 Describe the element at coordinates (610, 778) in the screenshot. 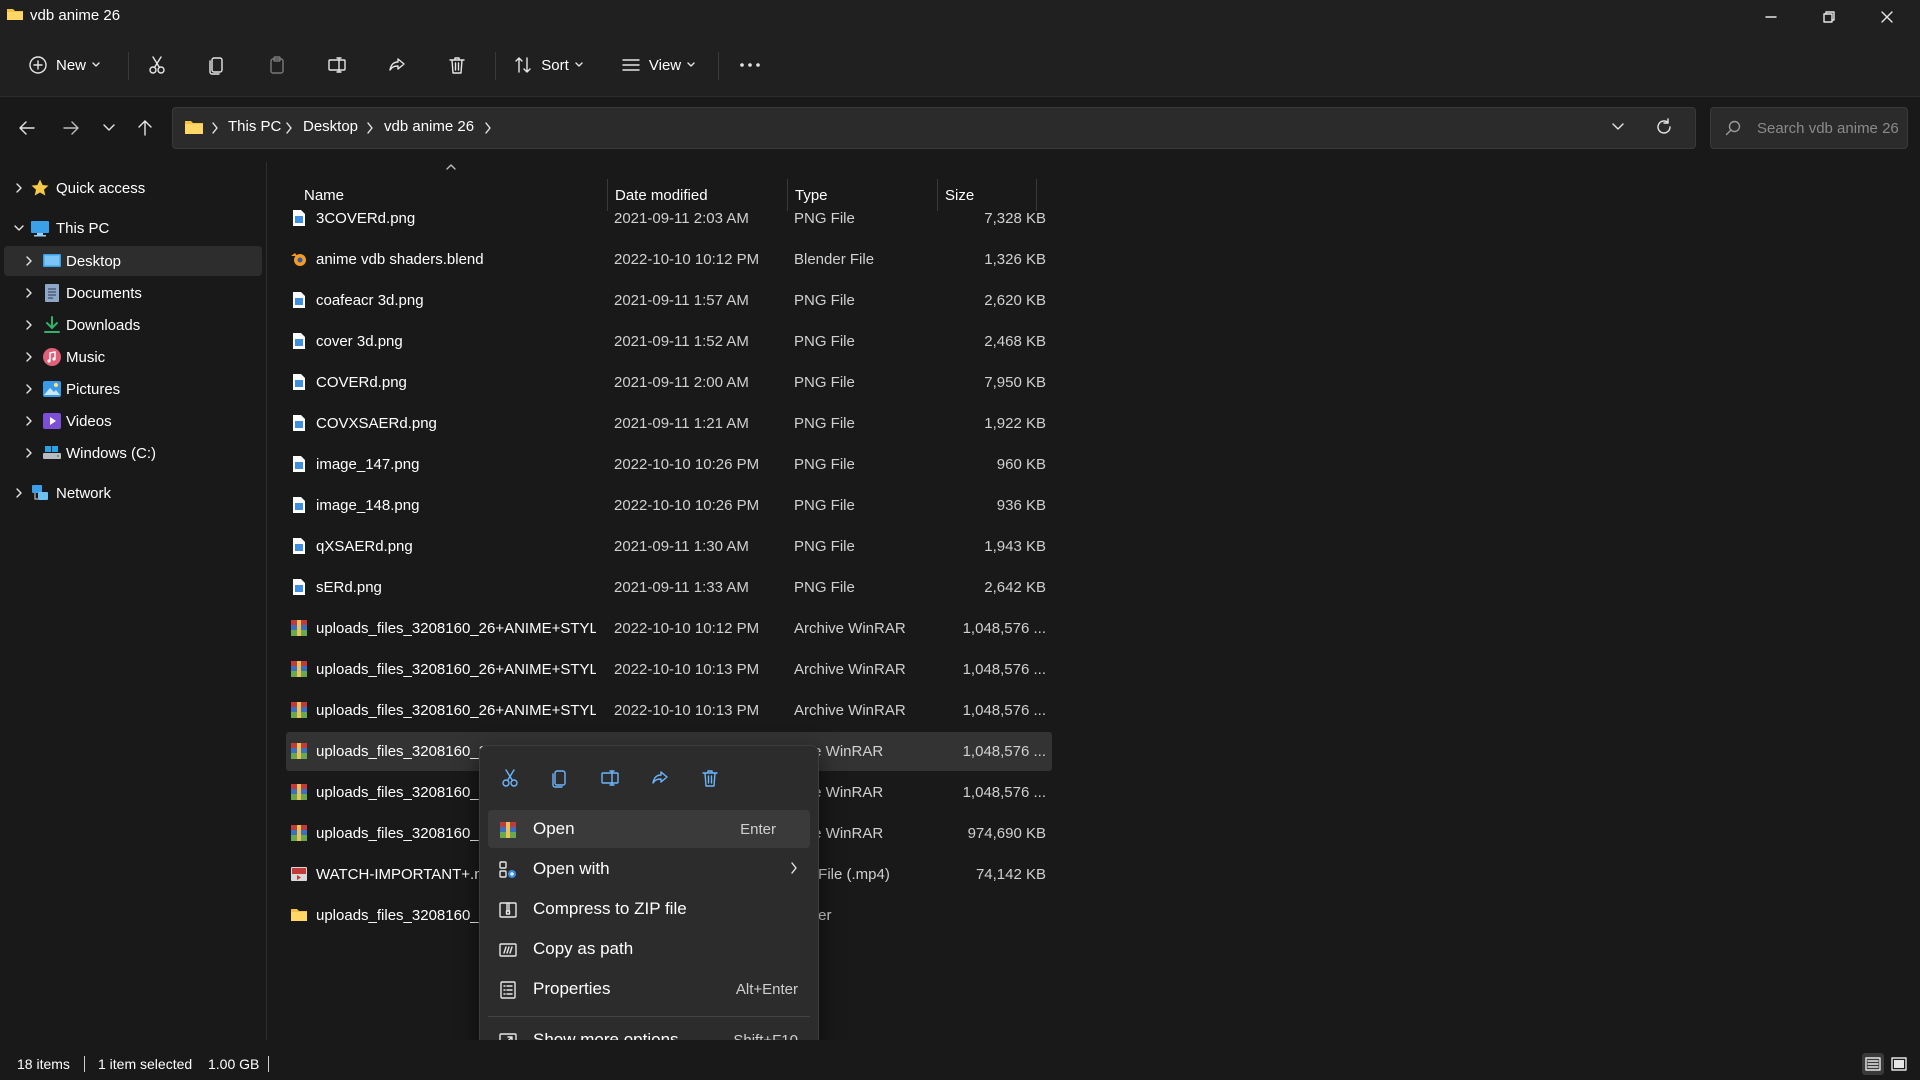

I see `context-rename-button` at that location.